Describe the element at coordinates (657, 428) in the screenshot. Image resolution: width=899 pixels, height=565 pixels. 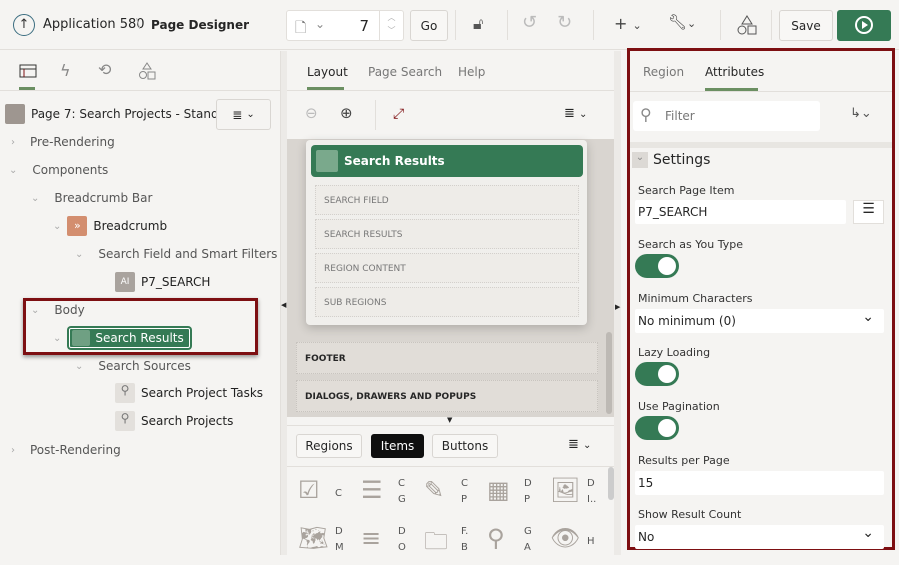
I see `use-pagination-toggle` at that location.